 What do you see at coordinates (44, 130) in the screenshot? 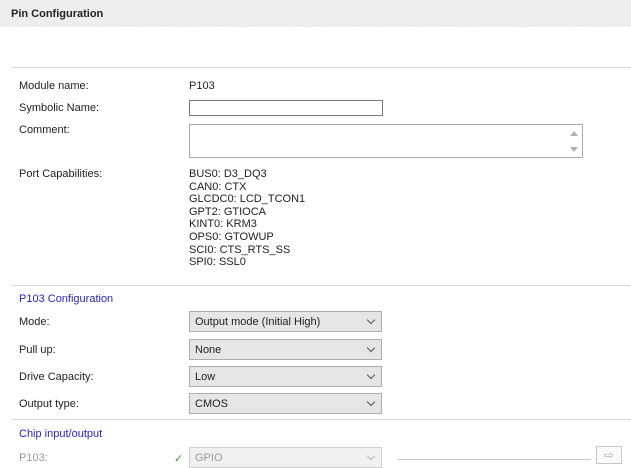
I see `comment-label: Comment:` at bounding box center [44, 130].